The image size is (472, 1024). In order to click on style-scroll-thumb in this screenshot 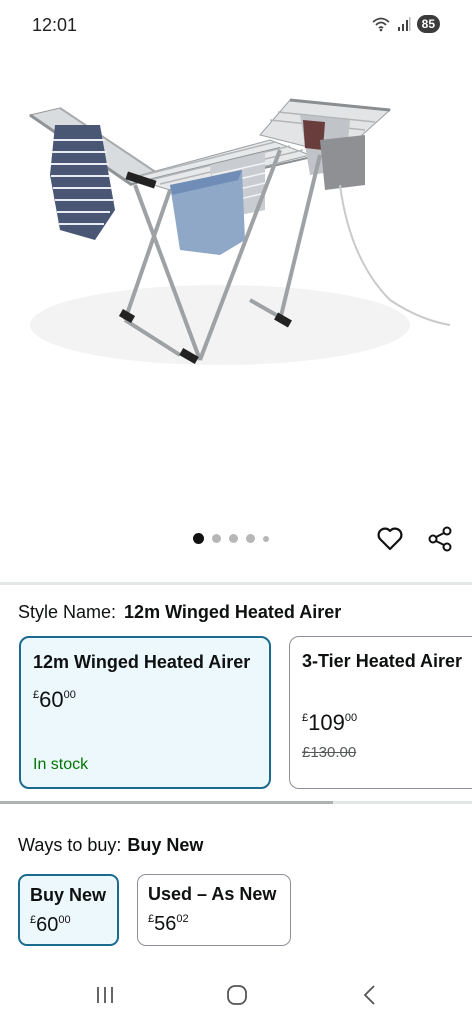, I will do `click(166, 802)`.